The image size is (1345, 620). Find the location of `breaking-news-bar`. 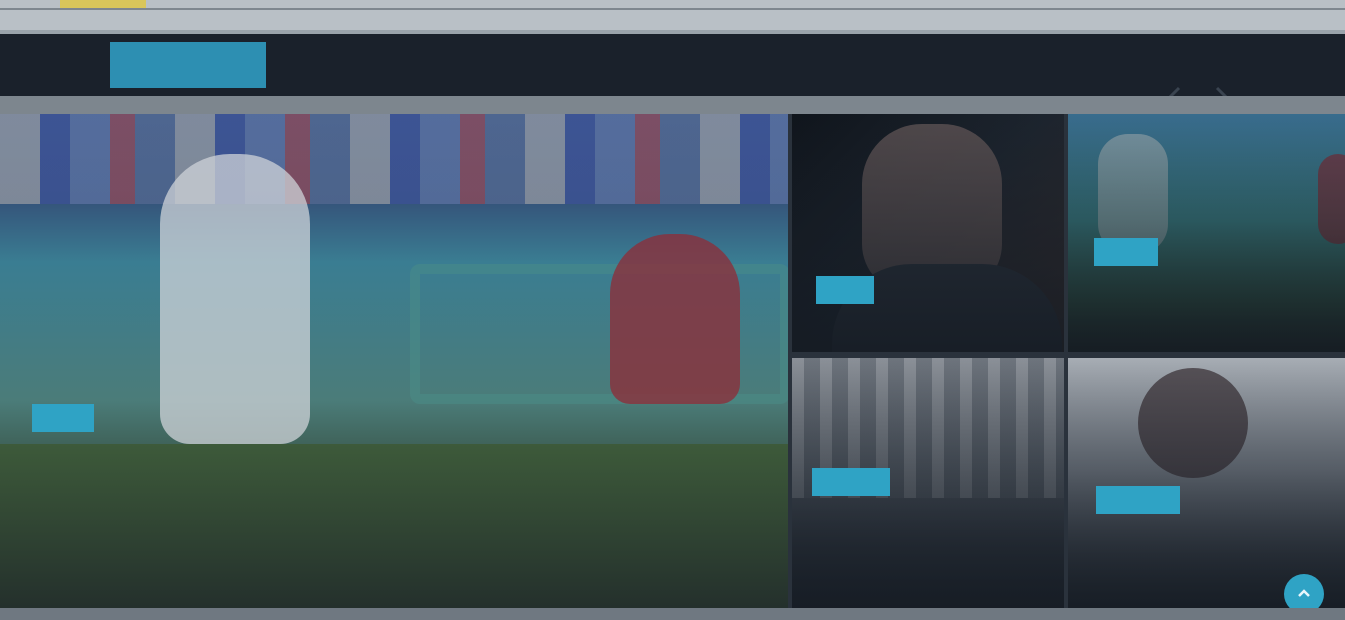

breaking-news-bar is located at coordinates (672, 70).